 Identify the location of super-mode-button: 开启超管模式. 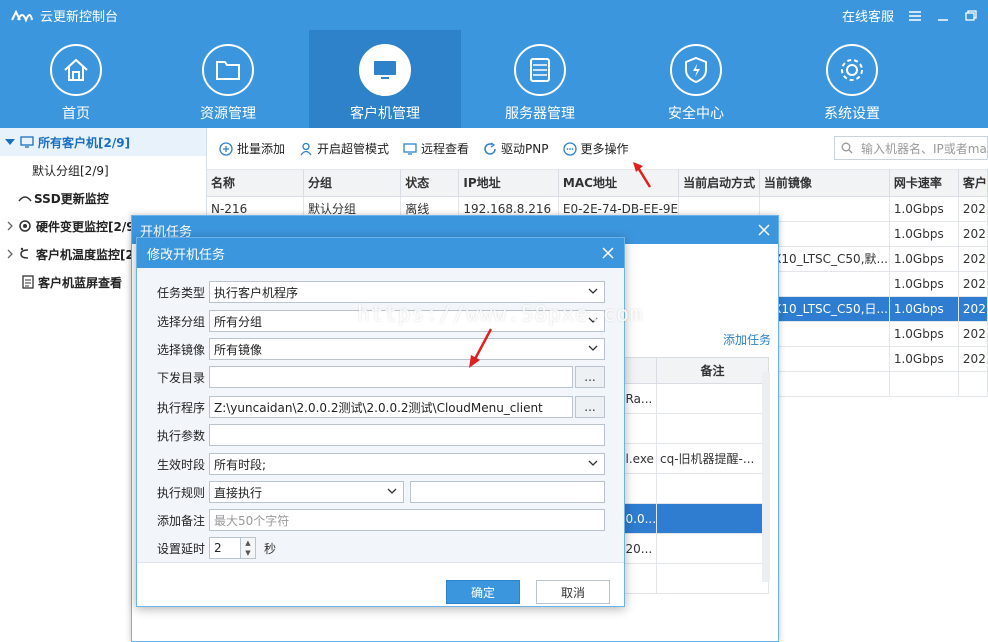
(344, 148).